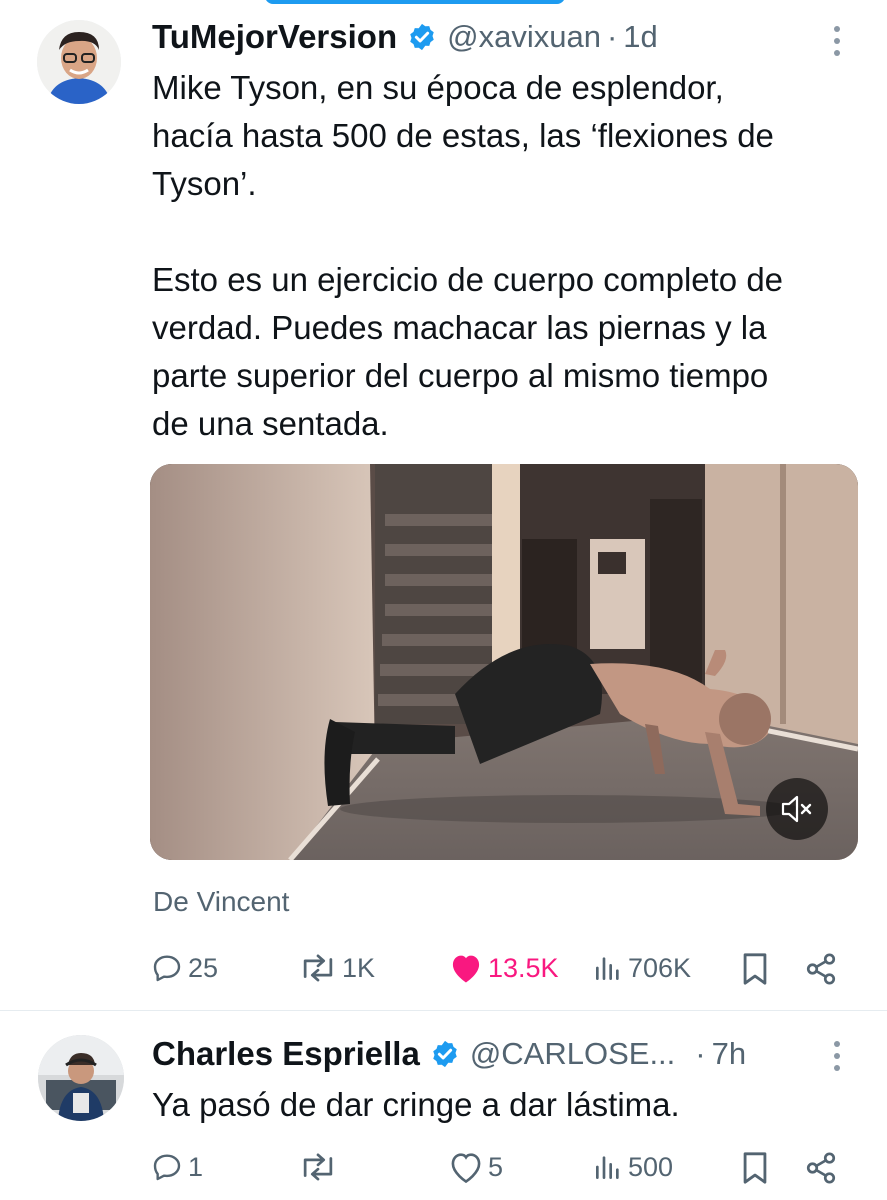  I want to click on repost-button, so click(320, 1167).